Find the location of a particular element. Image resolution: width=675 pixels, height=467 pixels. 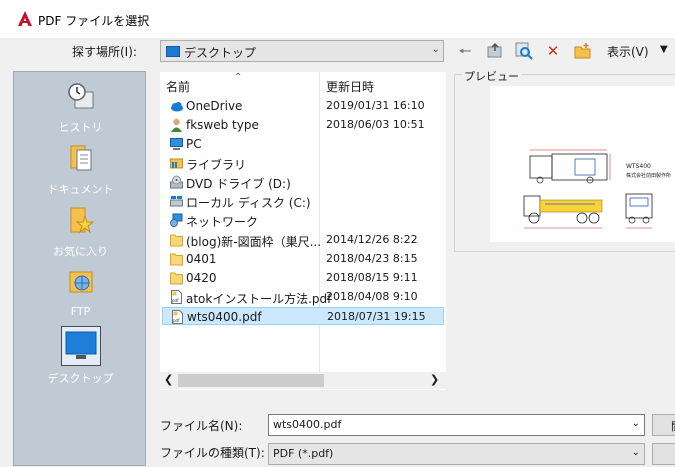

place-favorites: お気に入り is located at coordinates (80, 231).